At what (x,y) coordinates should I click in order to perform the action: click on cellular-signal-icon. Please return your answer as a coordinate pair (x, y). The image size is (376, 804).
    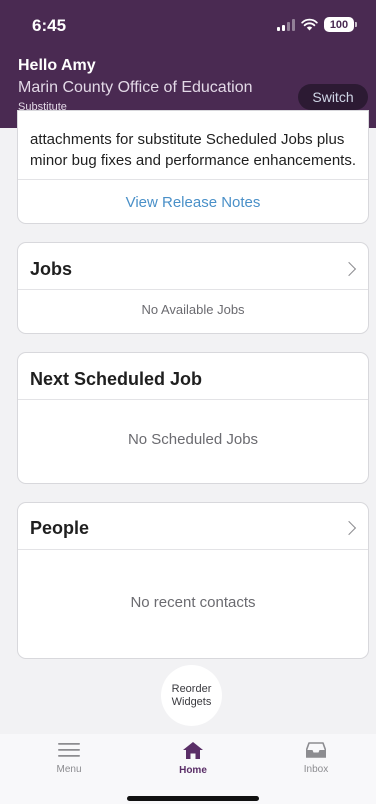
    Looking at the image, I should click on (286, 24).